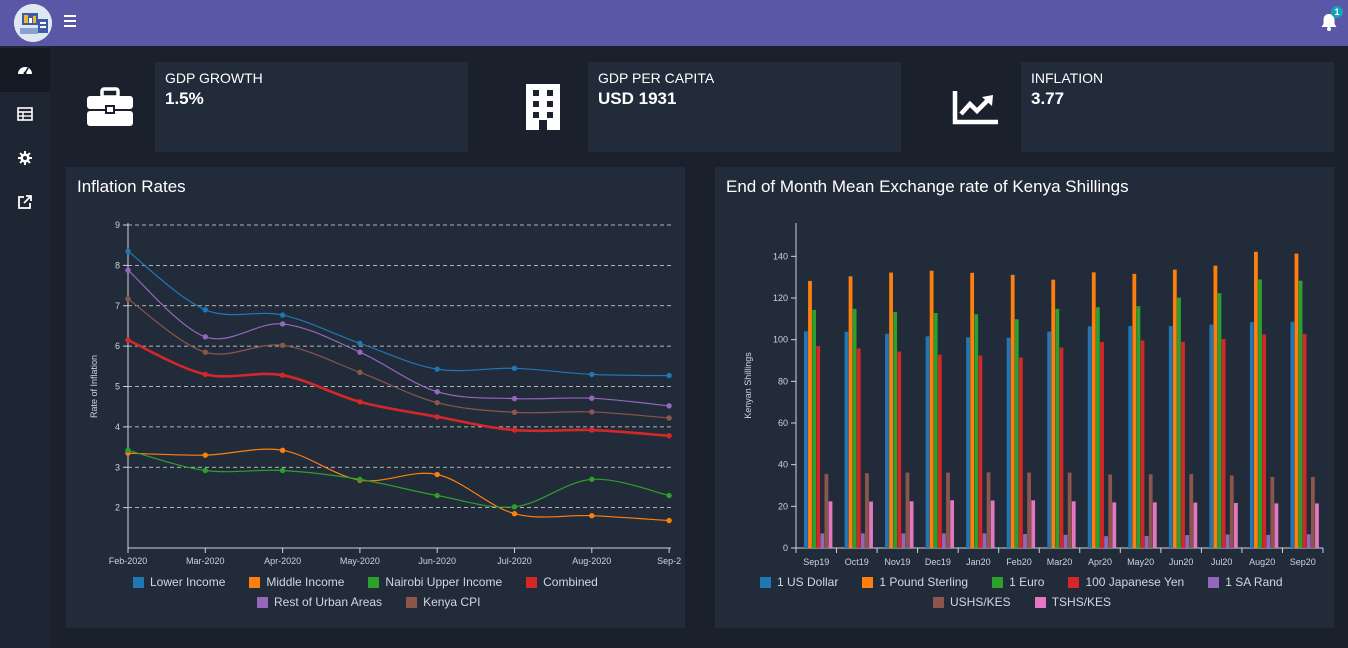 This screenshot has width=1348, height=648. Describe the element at coordinates (117, 427) in the screenshot. I see `y-tick-label: 4` at that location.